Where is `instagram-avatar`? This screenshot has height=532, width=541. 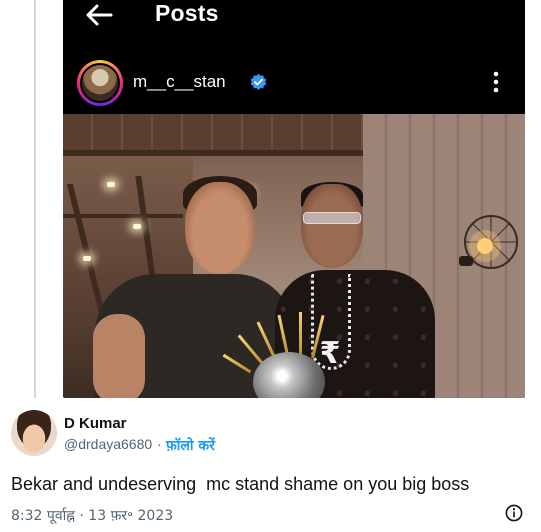
instagram-avatar is located at coordinates (100, 83).